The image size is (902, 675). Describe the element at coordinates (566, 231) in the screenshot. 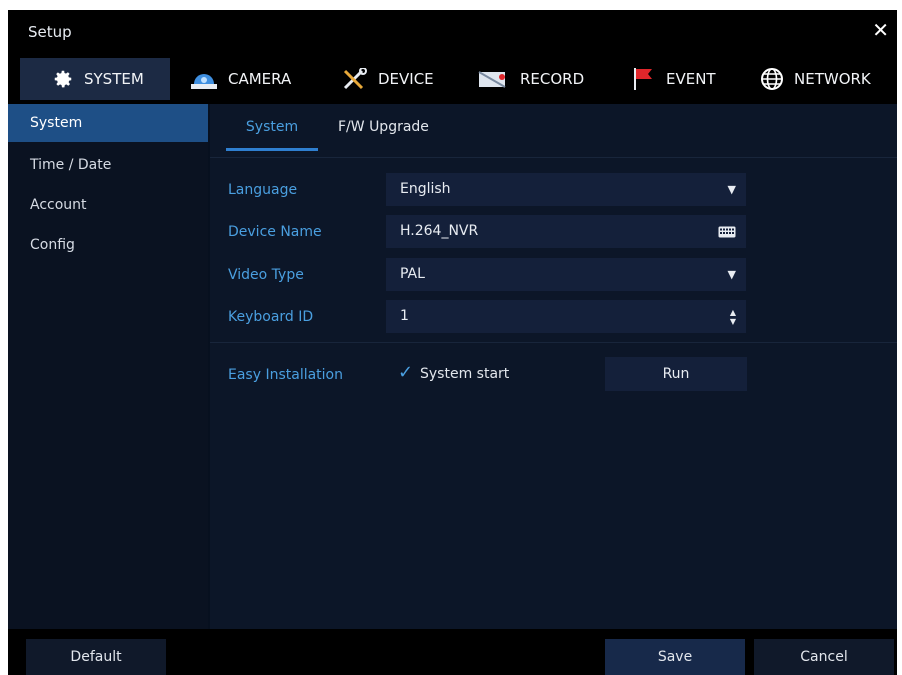

I see `device-name-field: H.264_NVR` at that location.